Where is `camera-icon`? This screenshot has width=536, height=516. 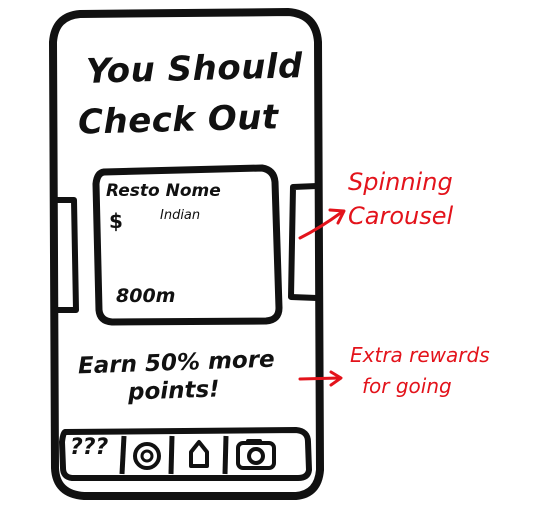
camera-icon is located at coordinates (256, 454).